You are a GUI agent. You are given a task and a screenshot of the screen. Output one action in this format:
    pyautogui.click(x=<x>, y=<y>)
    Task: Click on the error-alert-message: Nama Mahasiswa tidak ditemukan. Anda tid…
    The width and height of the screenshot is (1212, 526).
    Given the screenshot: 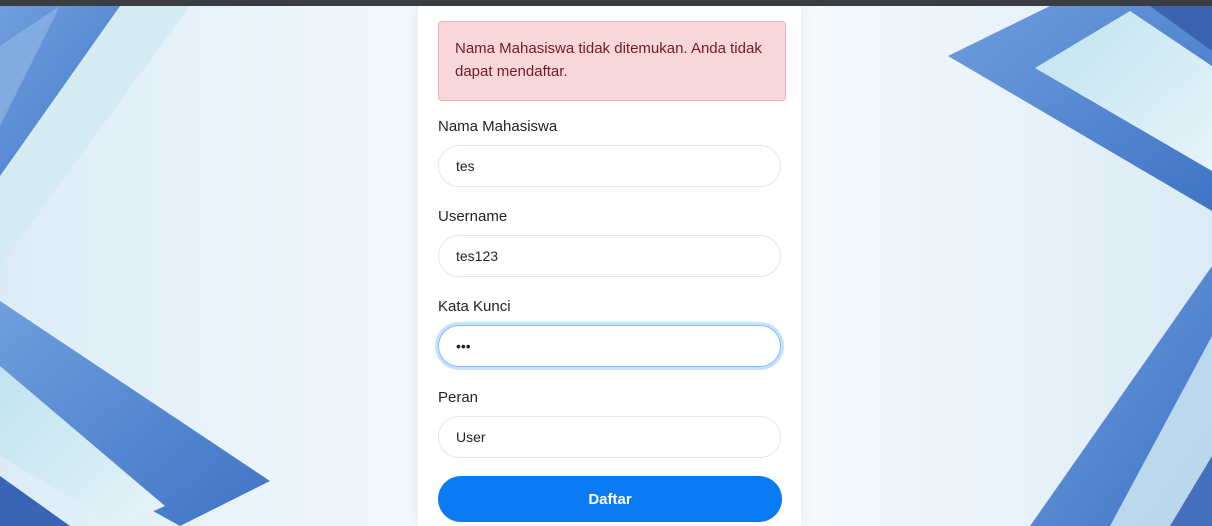 What is the action you would take?
    pyautogui.click(x=608, y=60)
    